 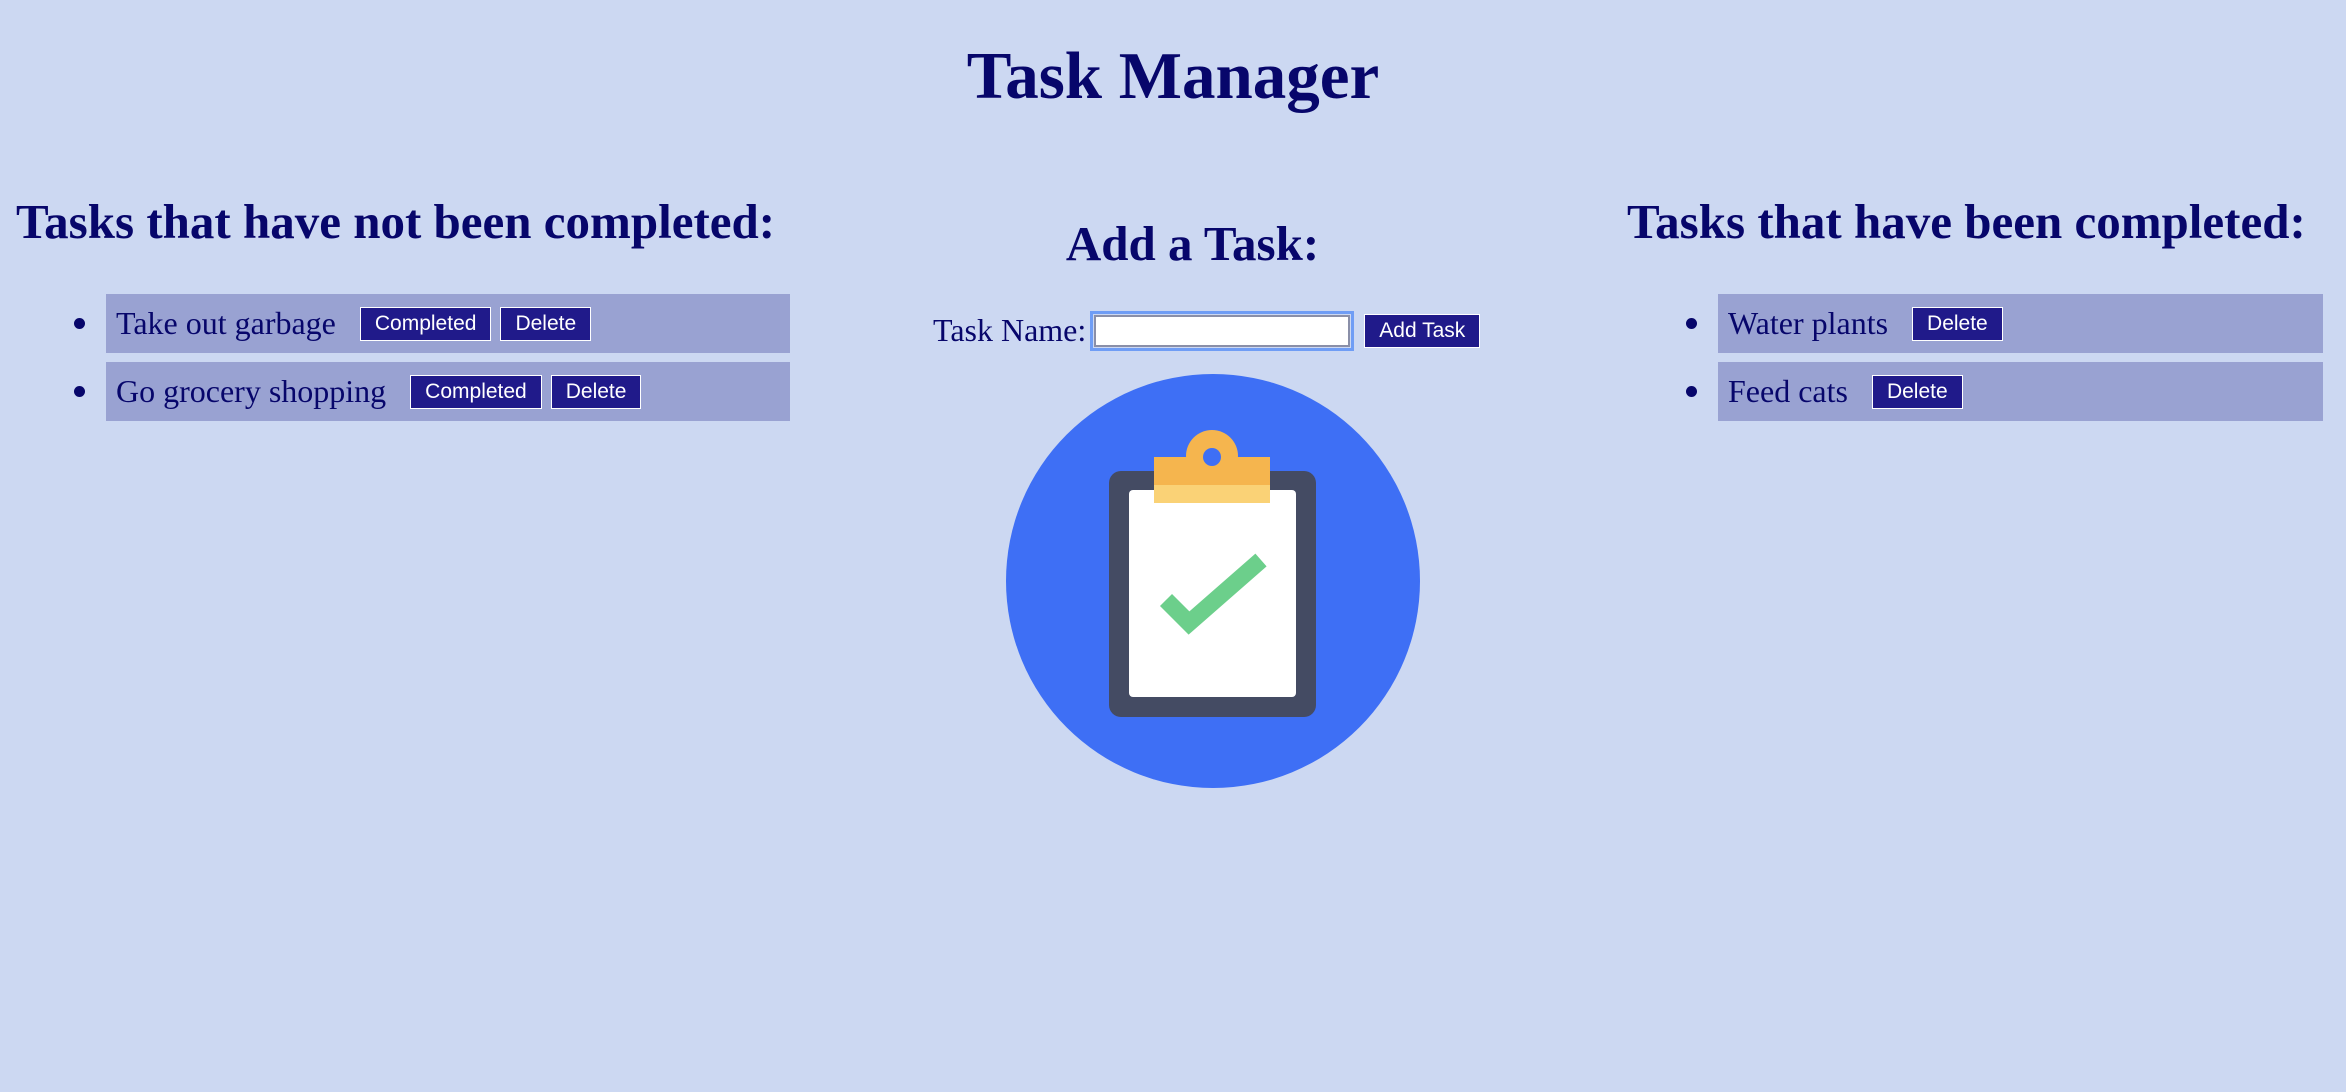 I want to click on completed-tasks-heading: Tasks that have been completed:, so click(x=1966, y=221).